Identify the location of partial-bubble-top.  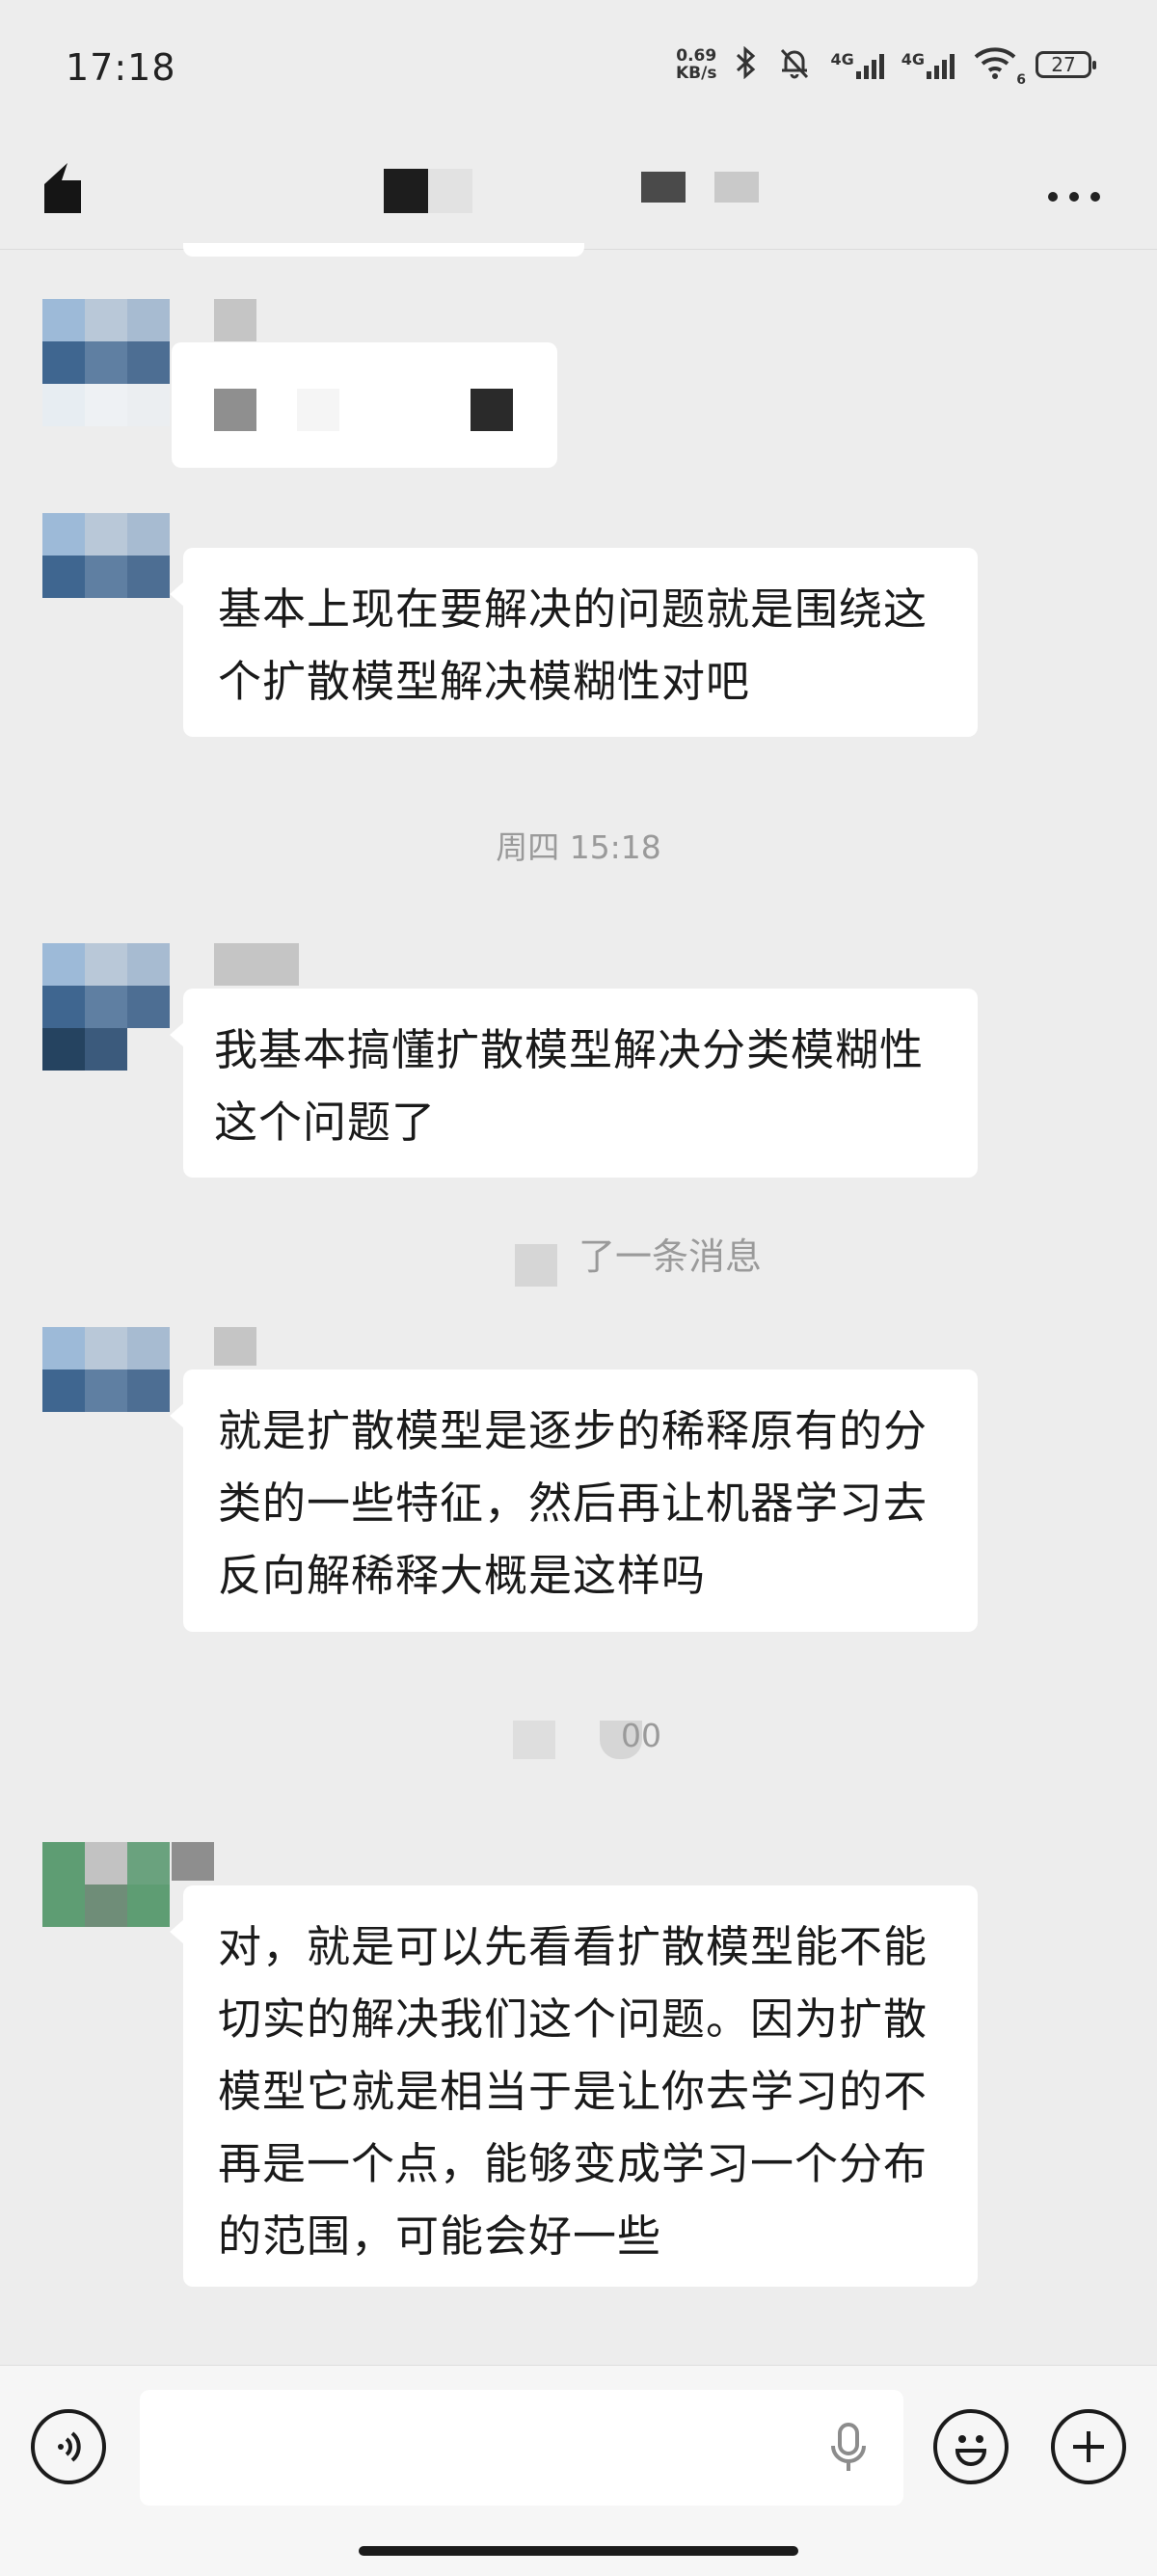
(383, 250).